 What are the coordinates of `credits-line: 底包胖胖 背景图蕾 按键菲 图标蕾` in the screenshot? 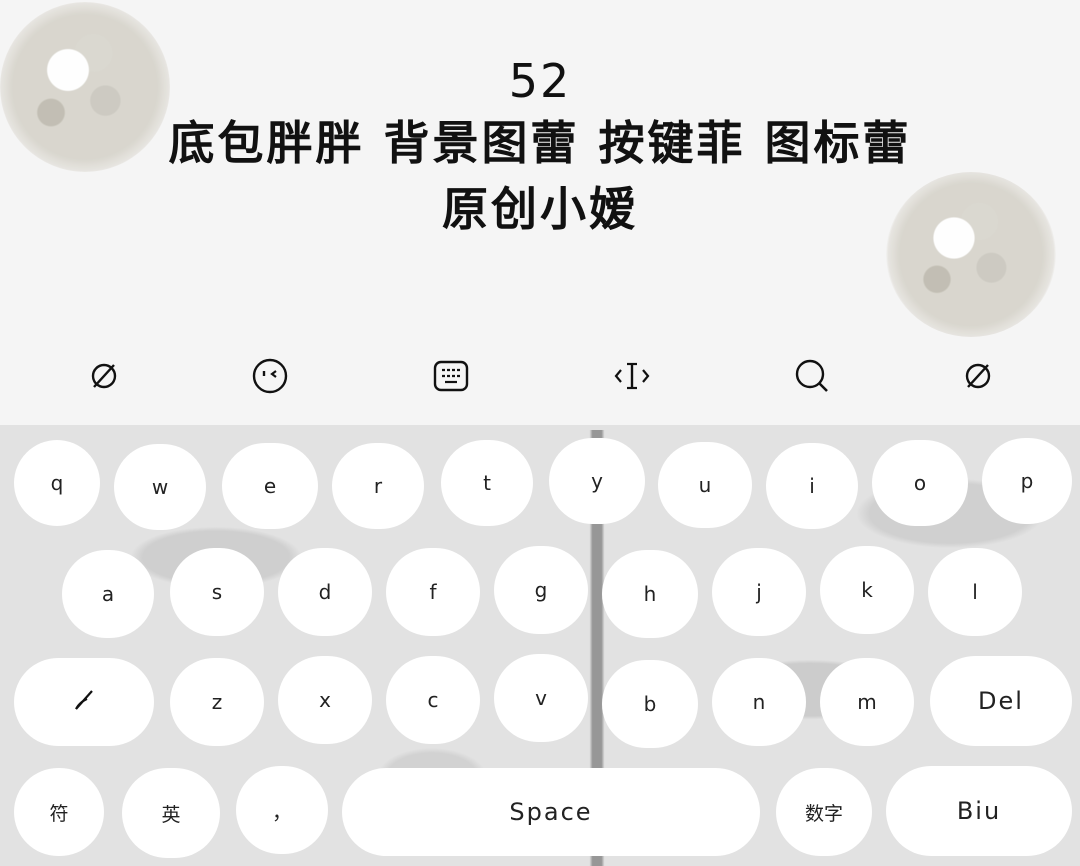 It's located at (540, 143).